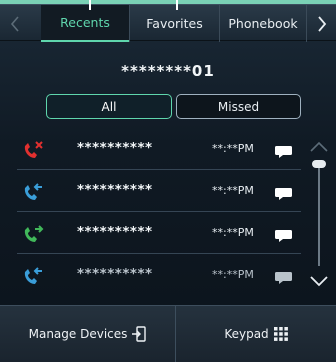 The width and height of the screenshot is (336, 362). What do you see at coordinates (177, 5) in the screenshot?
I see `favorites-tick` at bounding box center [177, 5].